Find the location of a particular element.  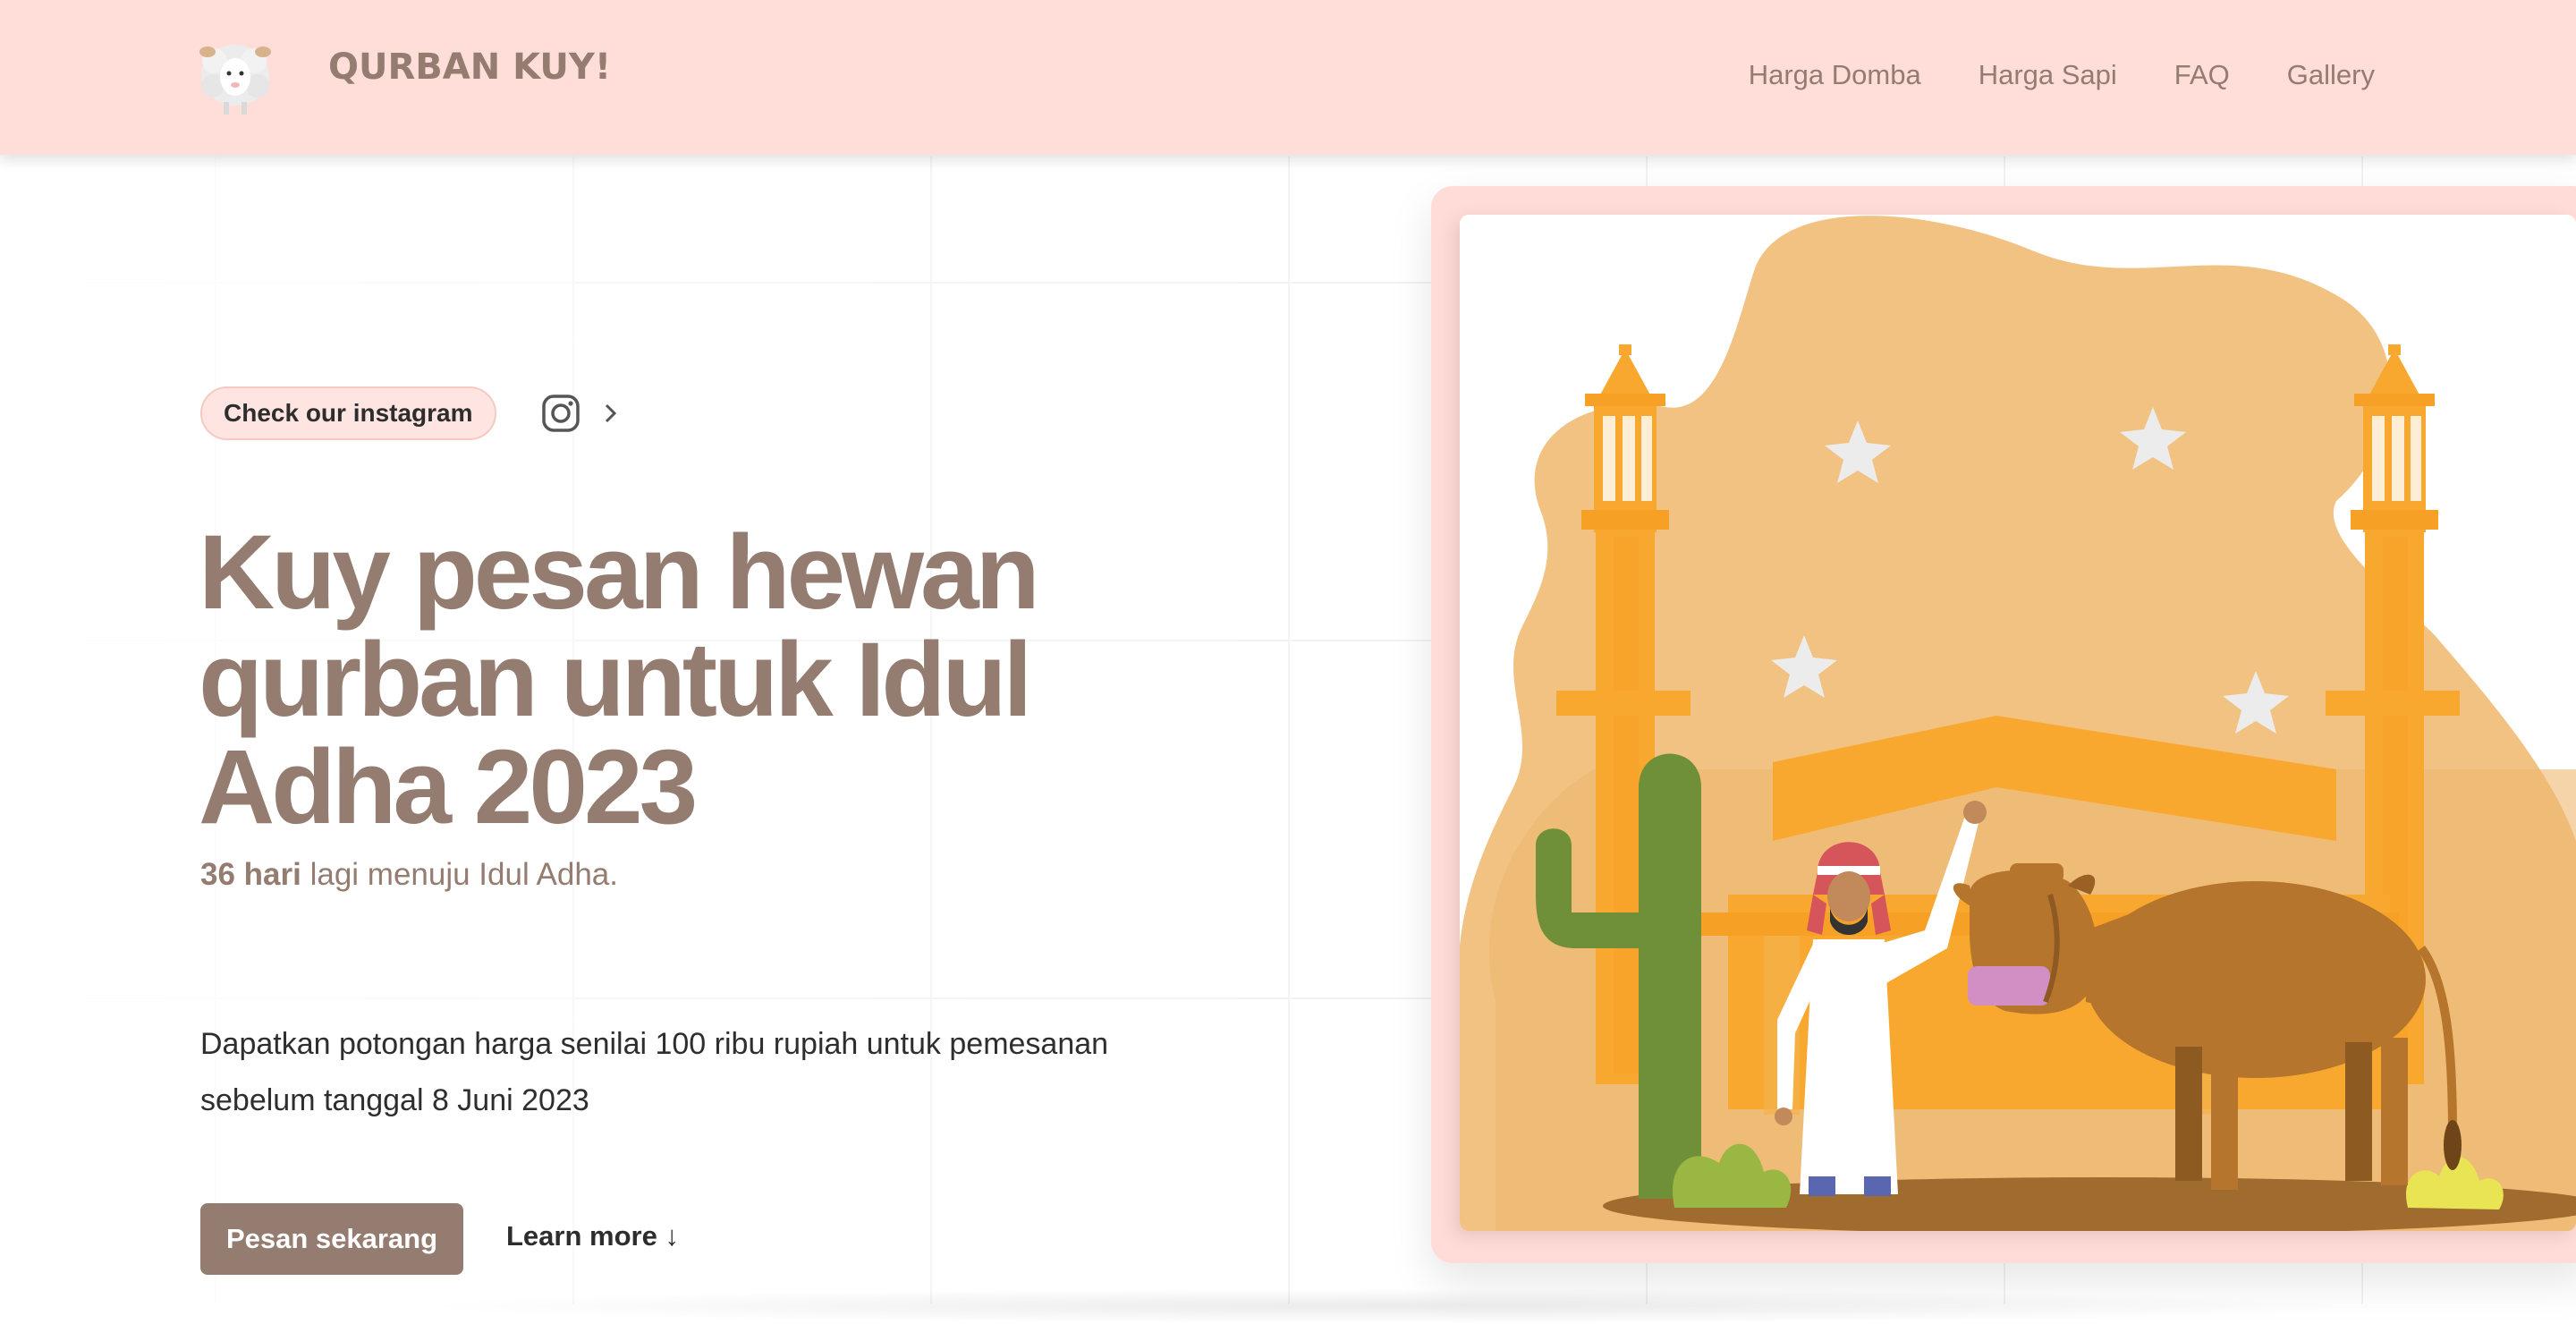

countdown-days: 36 hari is located at coordinates (250, 874).